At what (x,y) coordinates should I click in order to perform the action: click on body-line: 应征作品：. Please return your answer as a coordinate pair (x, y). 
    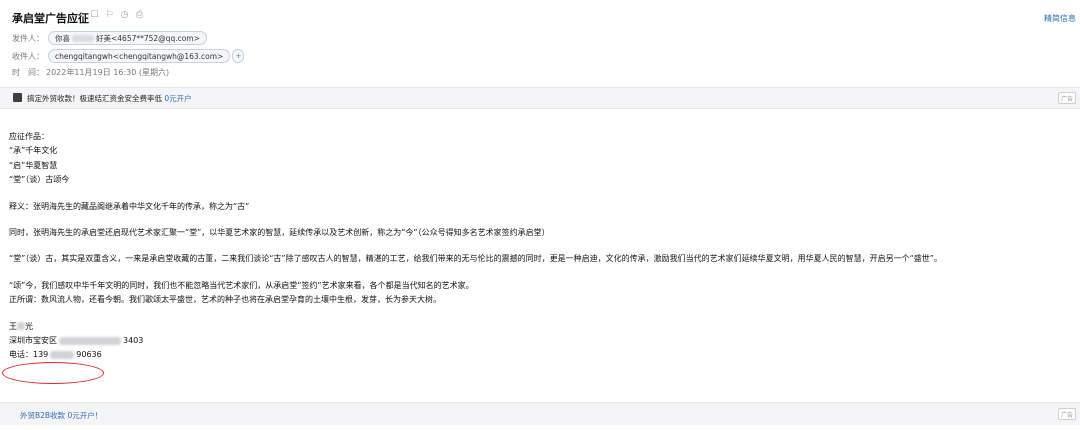
    Looking at the image, I should click on (29, 136).